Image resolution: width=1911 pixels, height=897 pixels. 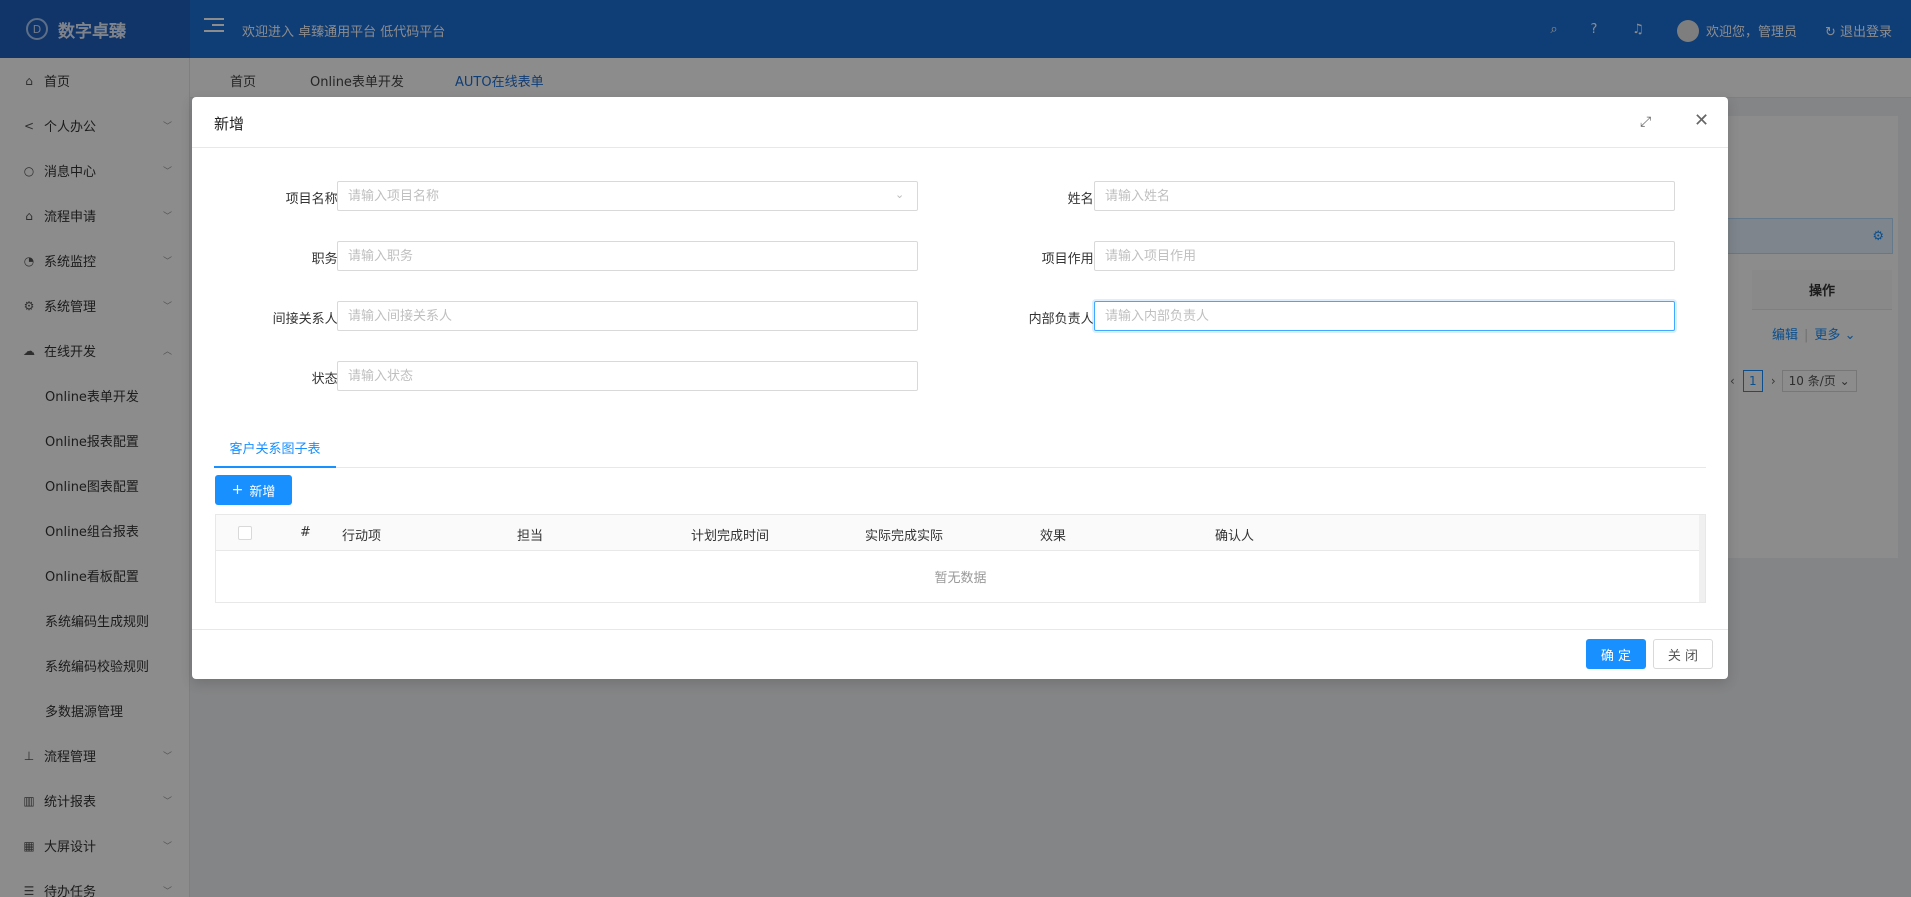 What do you see at coordinates (1702, 558) in the screenshot?
I see `scrollbar` at bounding box center [1702, 558].